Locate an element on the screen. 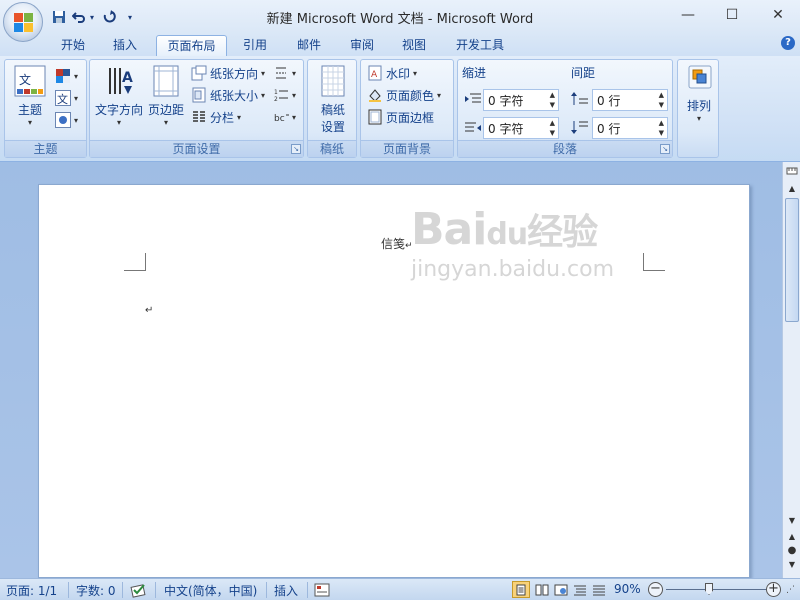 The width and height of the screenshot is (800, 600). zoom-in-icon: + is located at coordinates (773, 589).